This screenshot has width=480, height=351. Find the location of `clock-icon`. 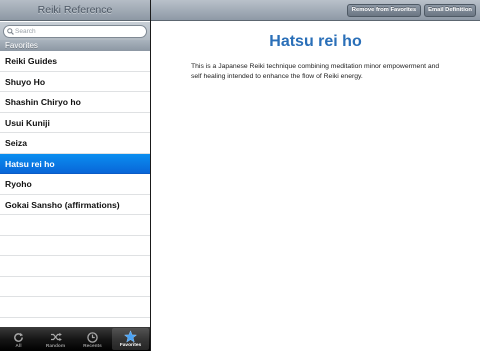

clock-icon is located at coordinates (92, 337).